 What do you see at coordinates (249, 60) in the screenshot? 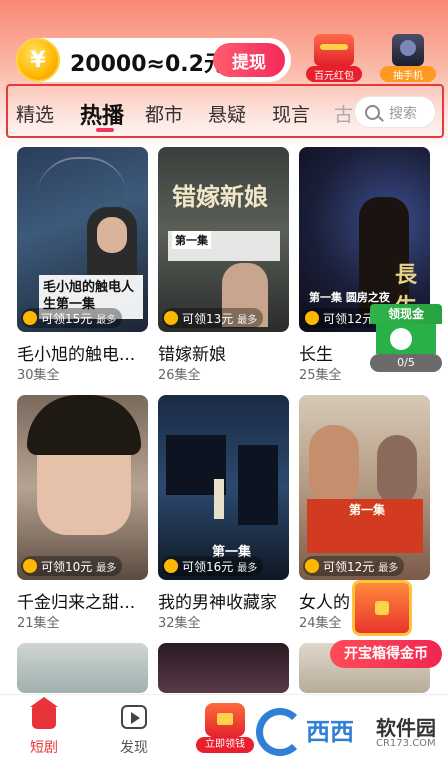
I see `withdraw-button: 提现` at bounding box center [249, 60].